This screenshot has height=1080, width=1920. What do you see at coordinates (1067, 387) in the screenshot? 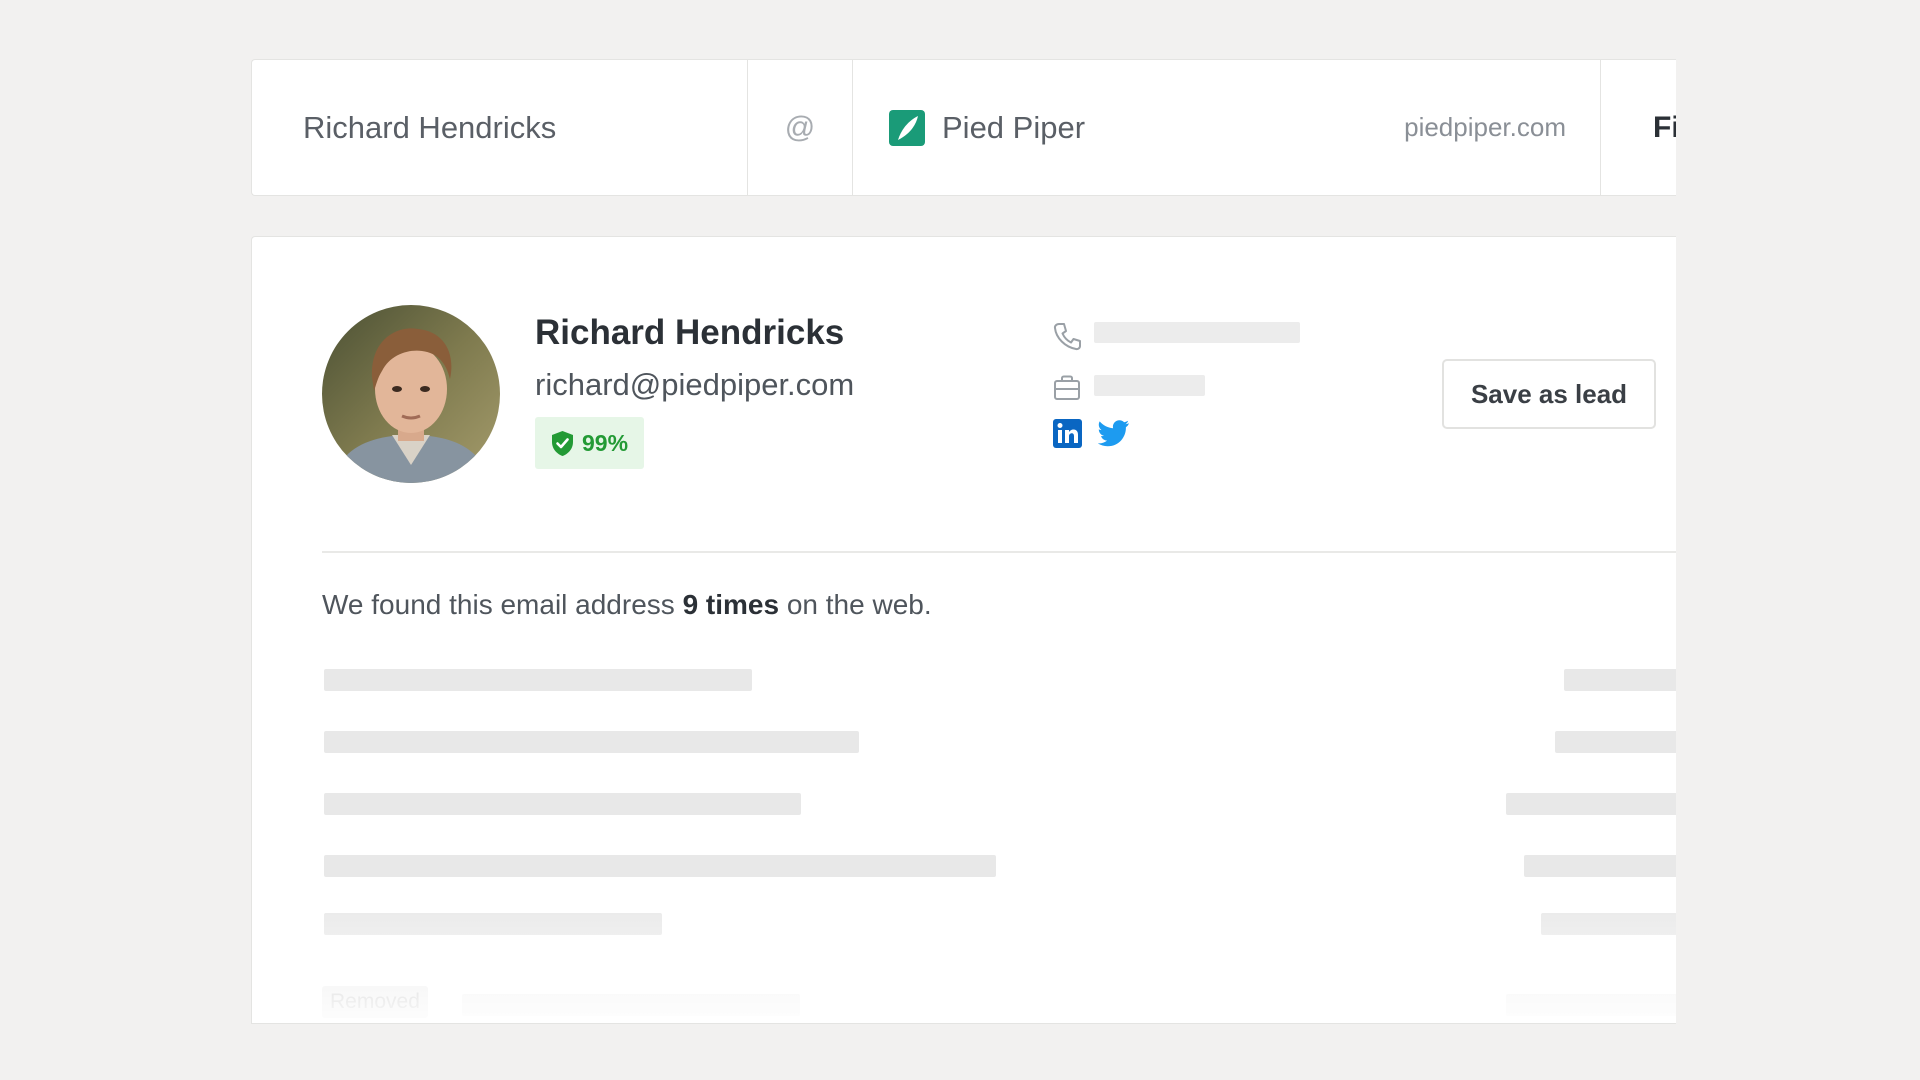
I see `briefcase-icon` at bounding box center [1067, 387].